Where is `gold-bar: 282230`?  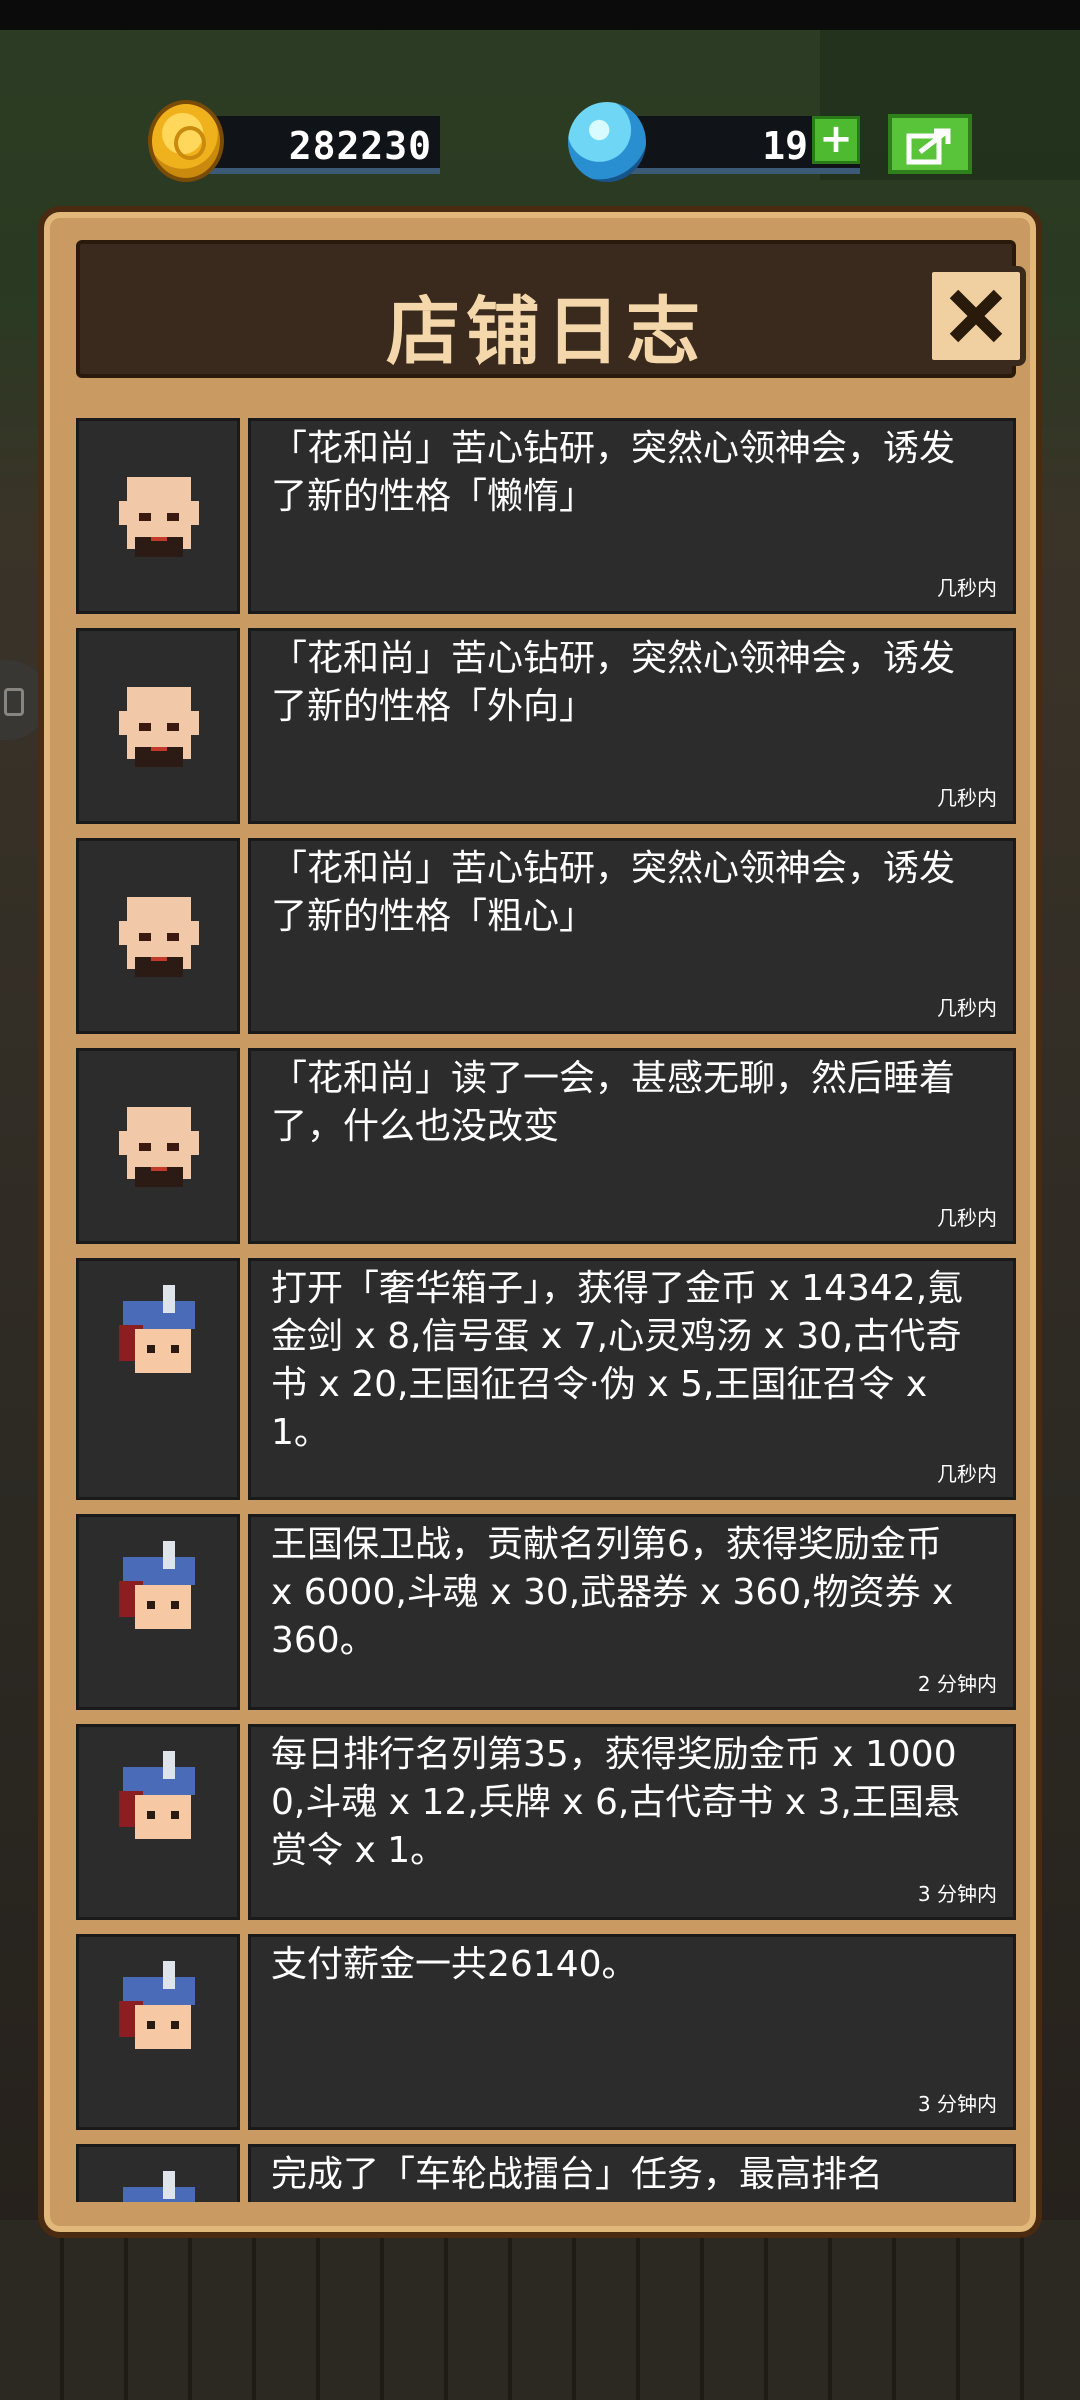 gold-bar: 282230 is located at coordinates (324, 145).